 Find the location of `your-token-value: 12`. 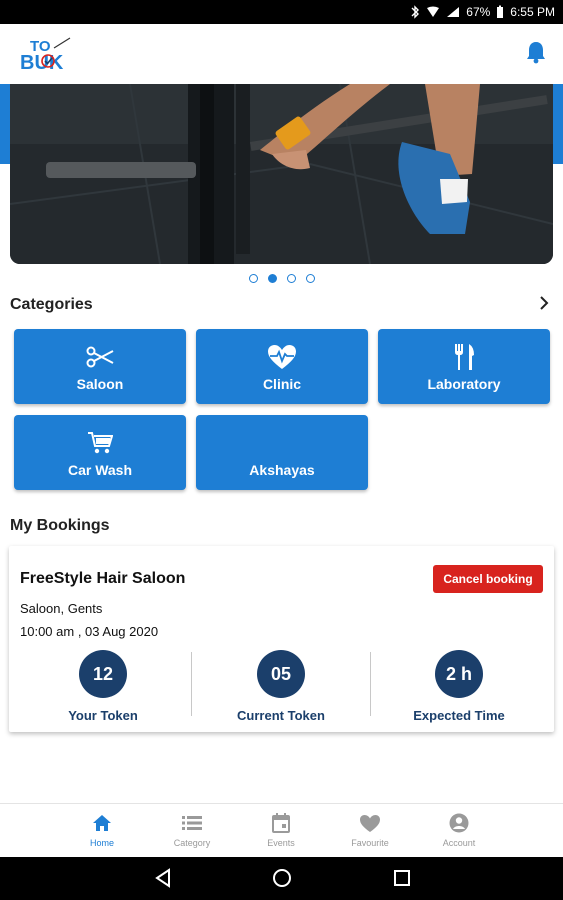

your-token-value: 12 is located at coordinates (103, 674).